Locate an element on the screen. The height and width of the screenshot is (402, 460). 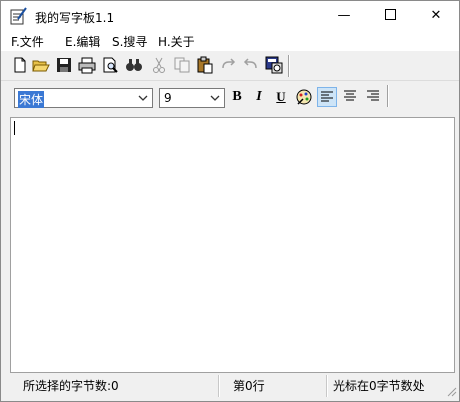
close-icon: ✕ is located at coordinates (436, 15).